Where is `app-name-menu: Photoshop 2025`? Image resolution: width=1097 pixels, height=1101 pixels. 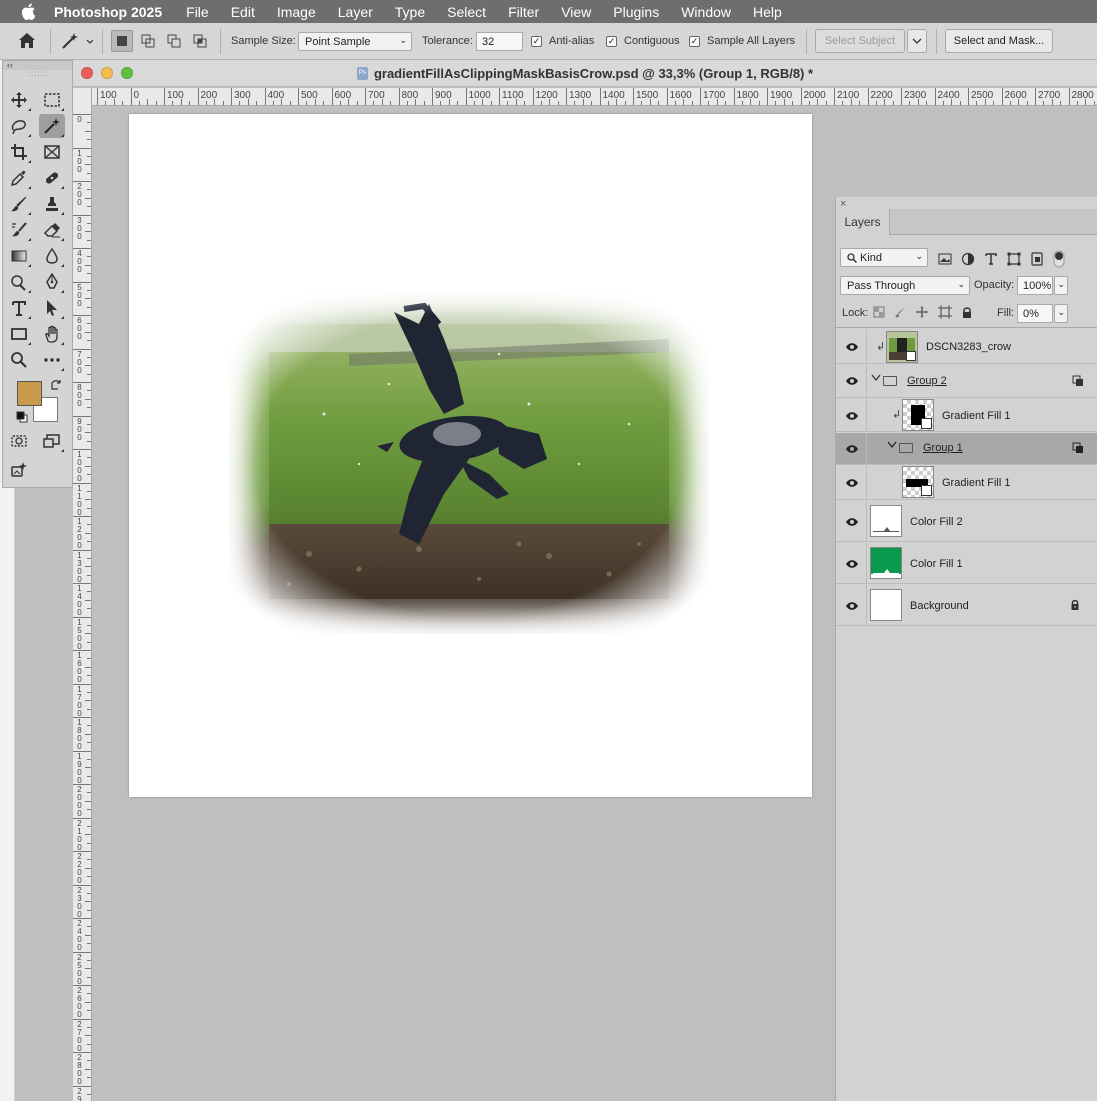 app-name-menu: Photoshop 2025 is located at coordinates (108, 12).